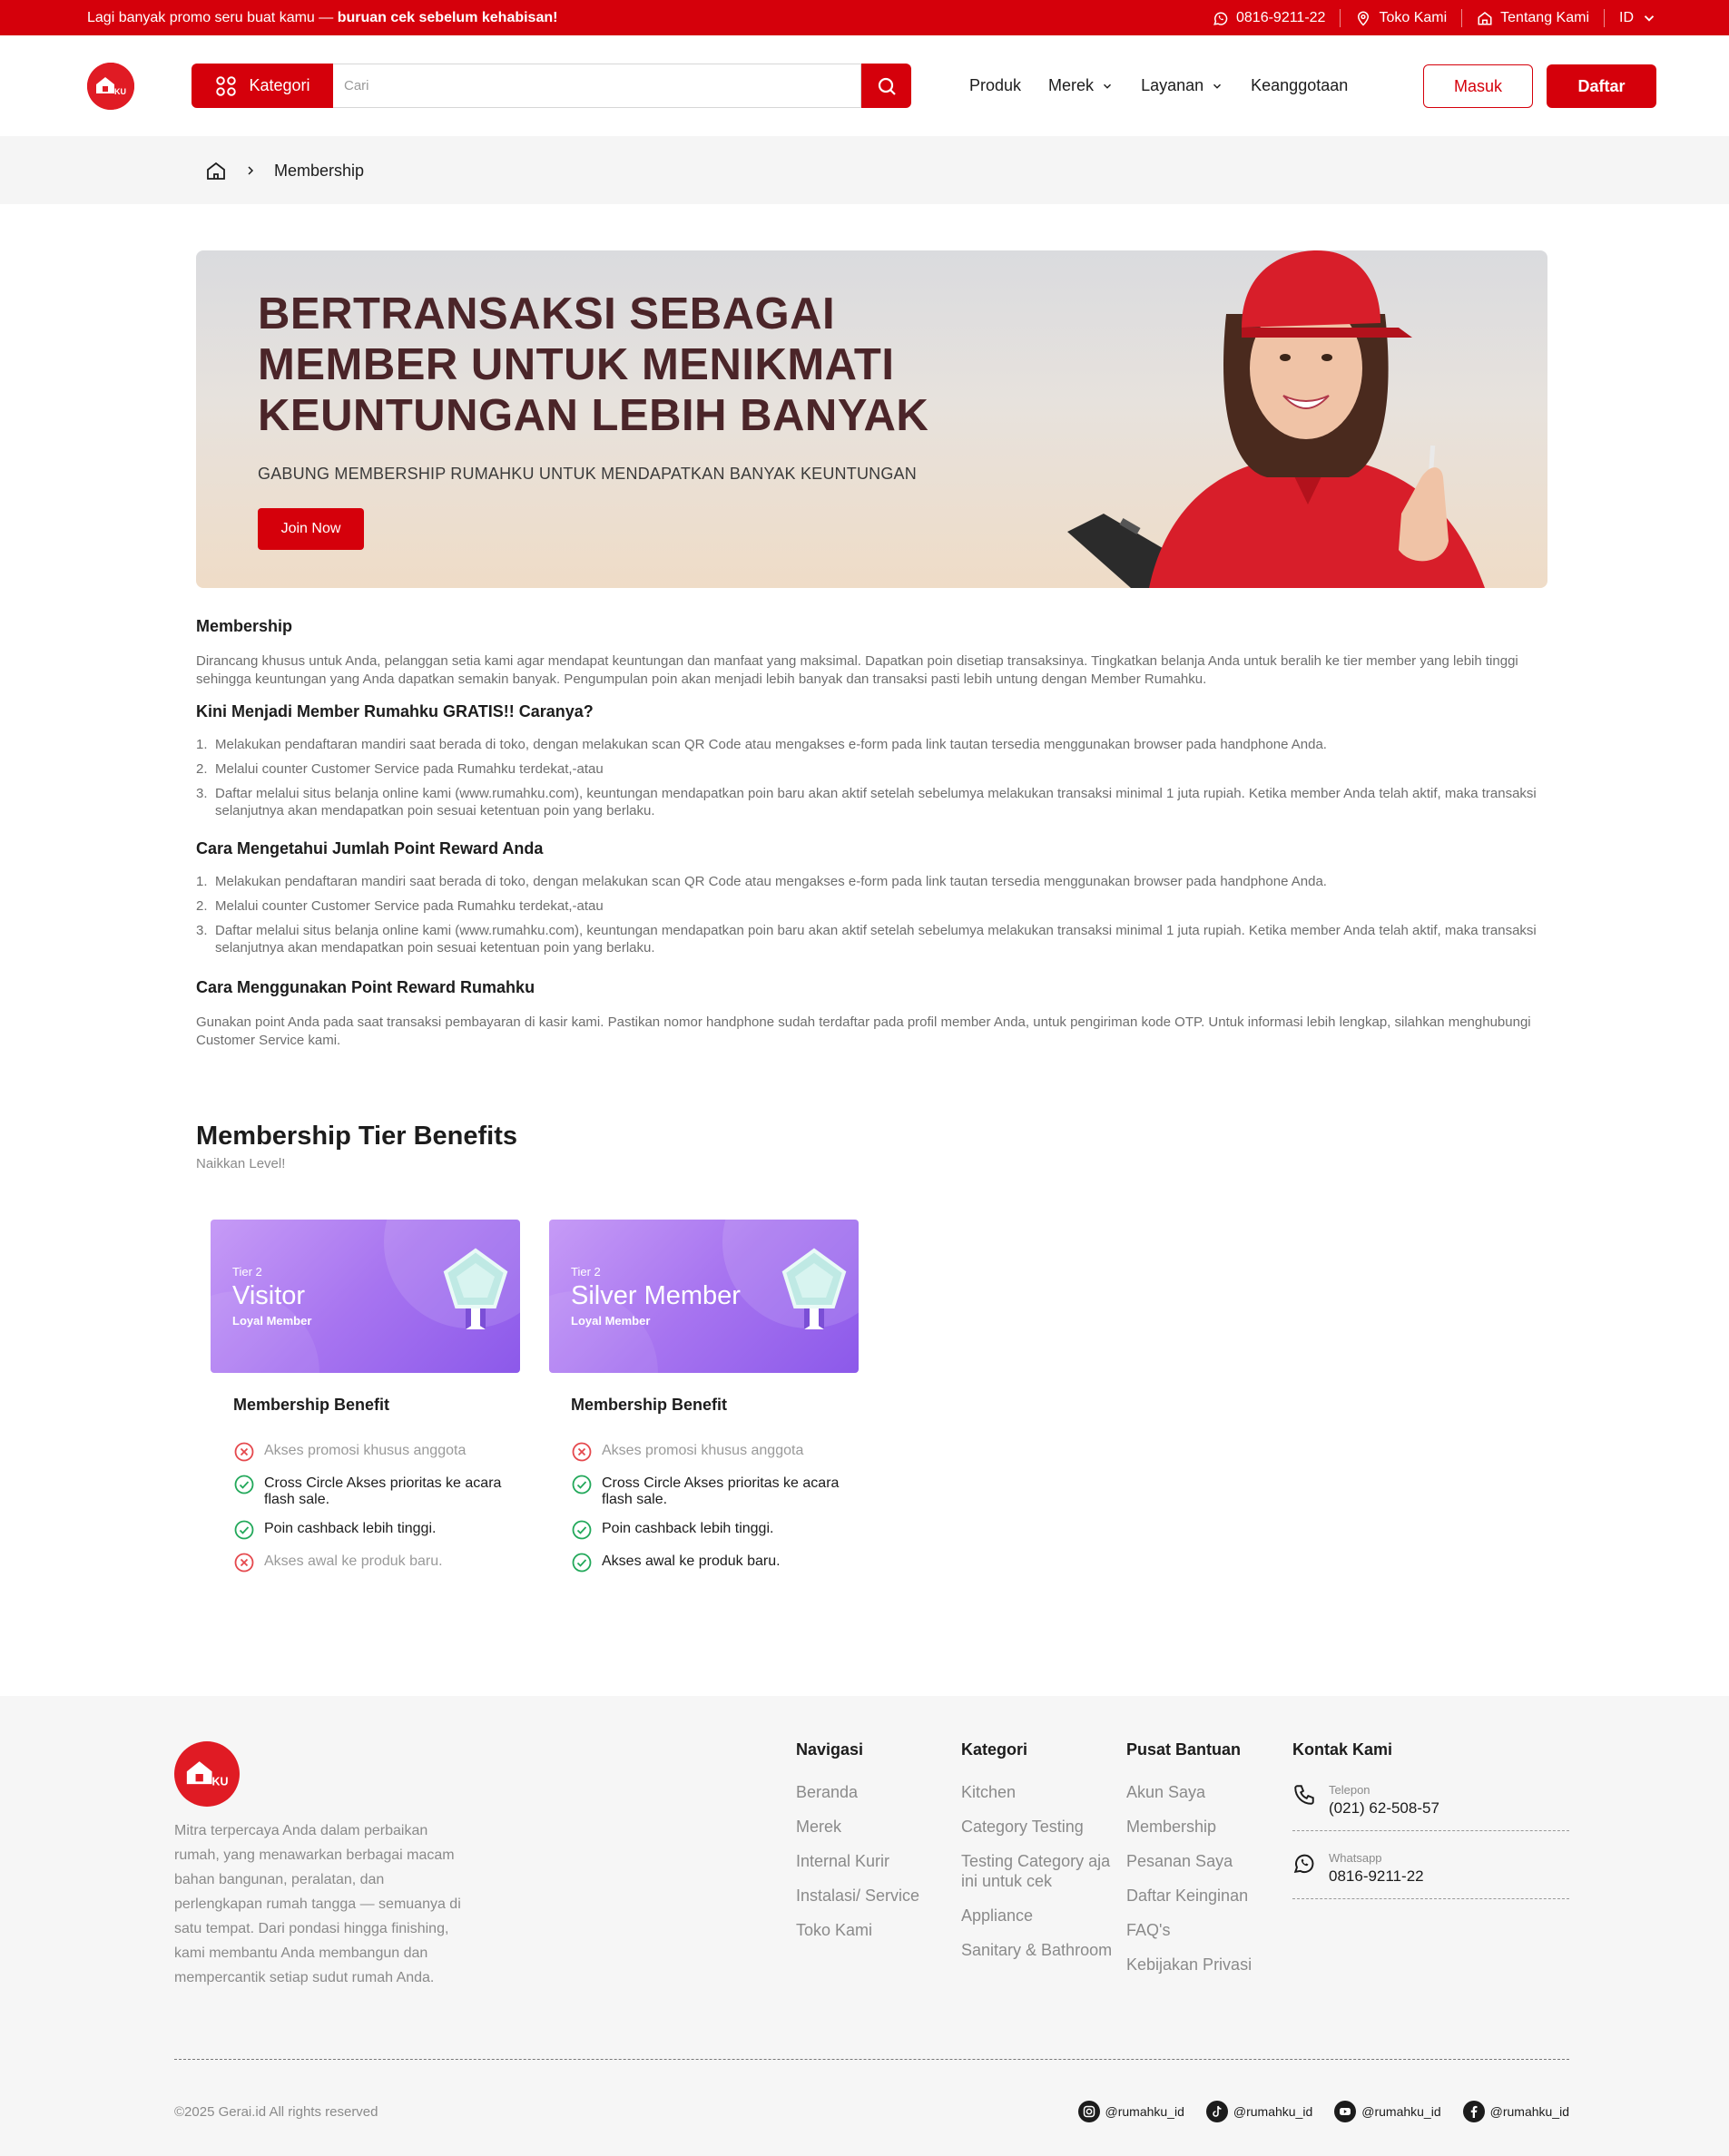 The height and width of the screenshot is (2156, 1729). I want to click on benefit-text: Poin cashback lebih tinggi., so click(350, 1528).